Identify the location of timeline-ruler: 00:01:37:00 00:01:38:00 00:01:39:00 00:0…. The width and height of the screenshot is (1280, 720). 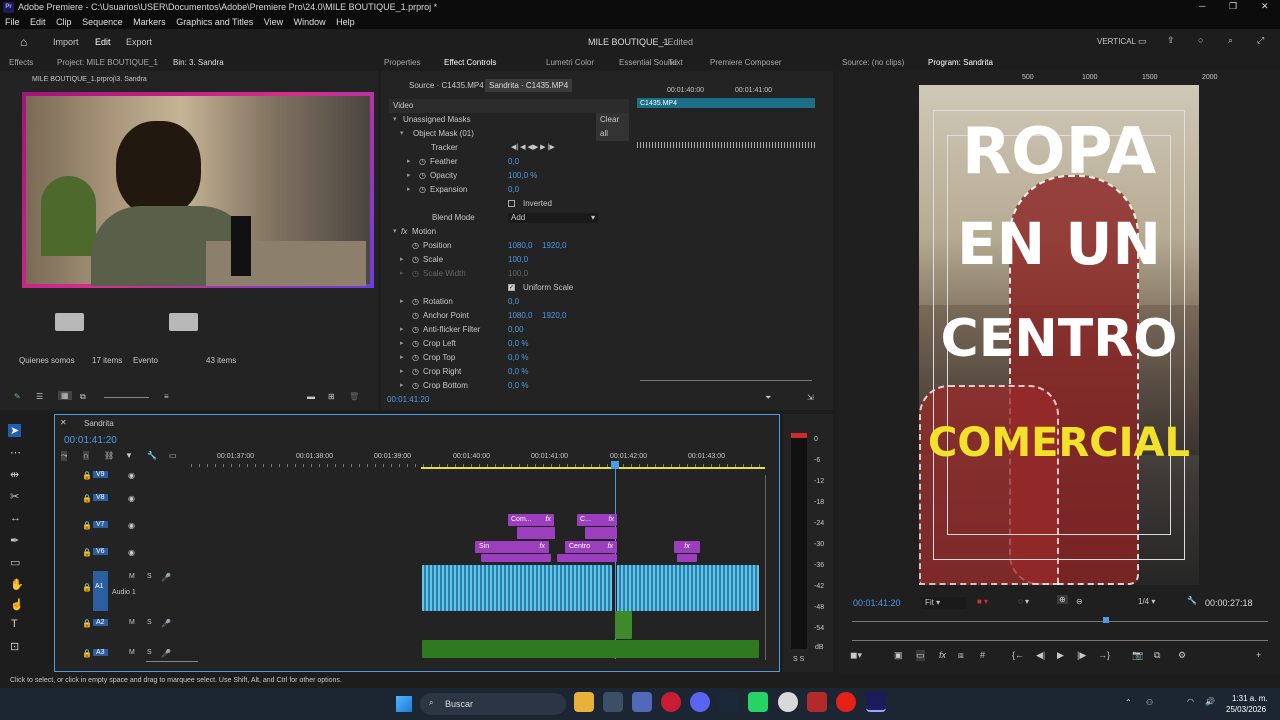
(478, 461).